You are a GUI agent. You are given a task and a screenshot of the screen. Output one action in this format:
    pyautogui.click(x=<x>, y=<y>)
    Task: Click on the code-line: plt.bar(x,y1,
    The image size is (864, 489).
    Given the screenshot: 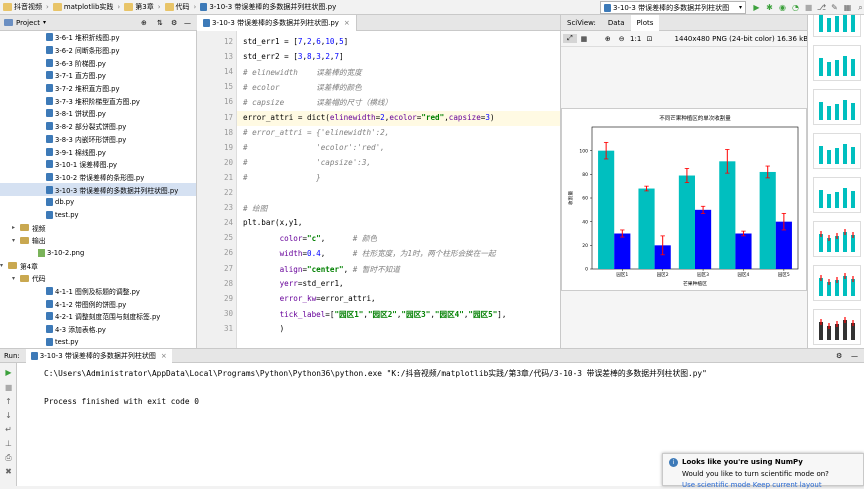 What is the action you would take?
    pyautogui.click(x=272, y=222)
    